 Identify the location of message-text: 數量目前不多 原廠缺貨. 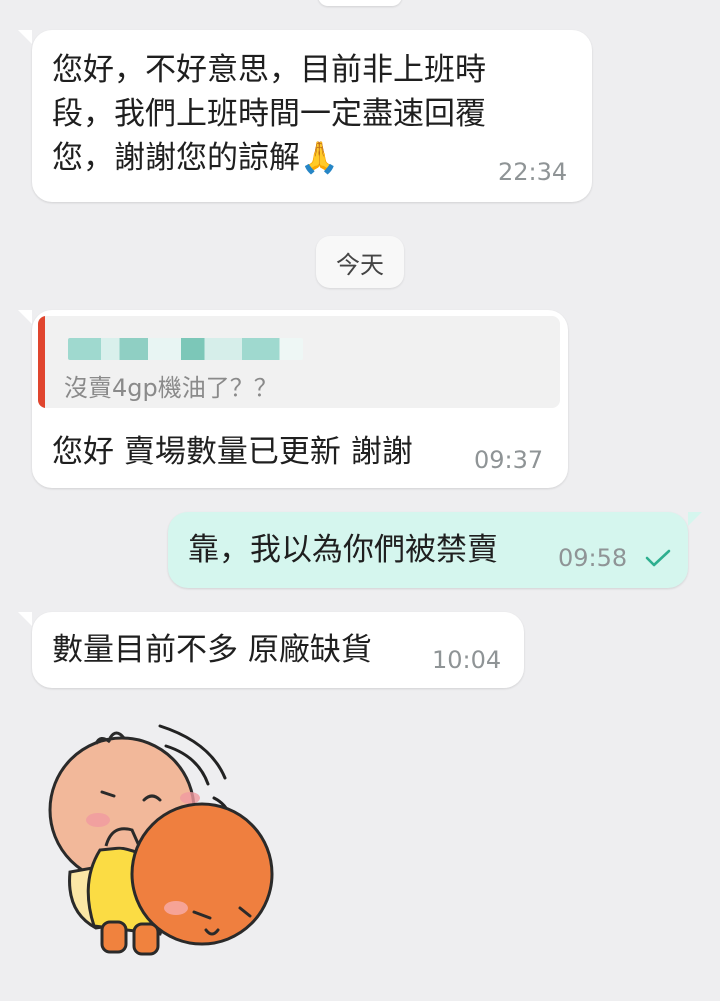
(212, 650).